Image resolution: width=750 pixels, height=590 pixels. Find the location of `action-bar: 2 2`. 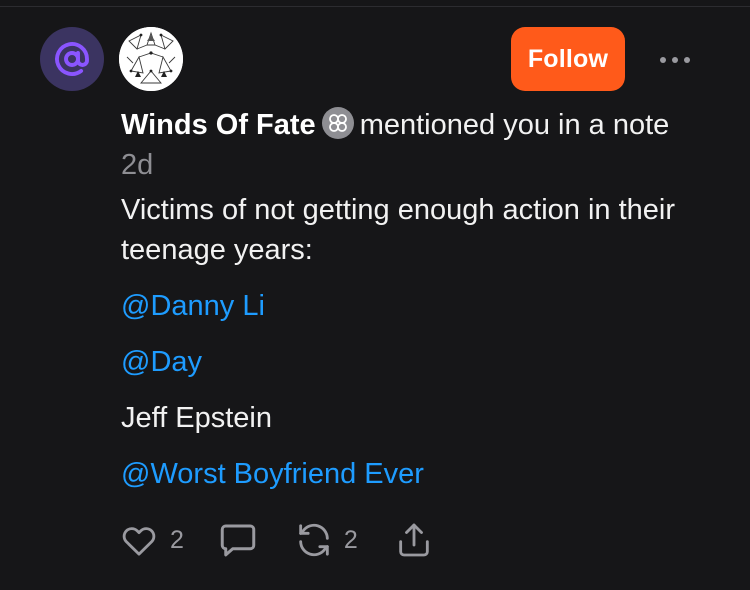

action-bar: 2 2 is located at coordinates (276, 540).